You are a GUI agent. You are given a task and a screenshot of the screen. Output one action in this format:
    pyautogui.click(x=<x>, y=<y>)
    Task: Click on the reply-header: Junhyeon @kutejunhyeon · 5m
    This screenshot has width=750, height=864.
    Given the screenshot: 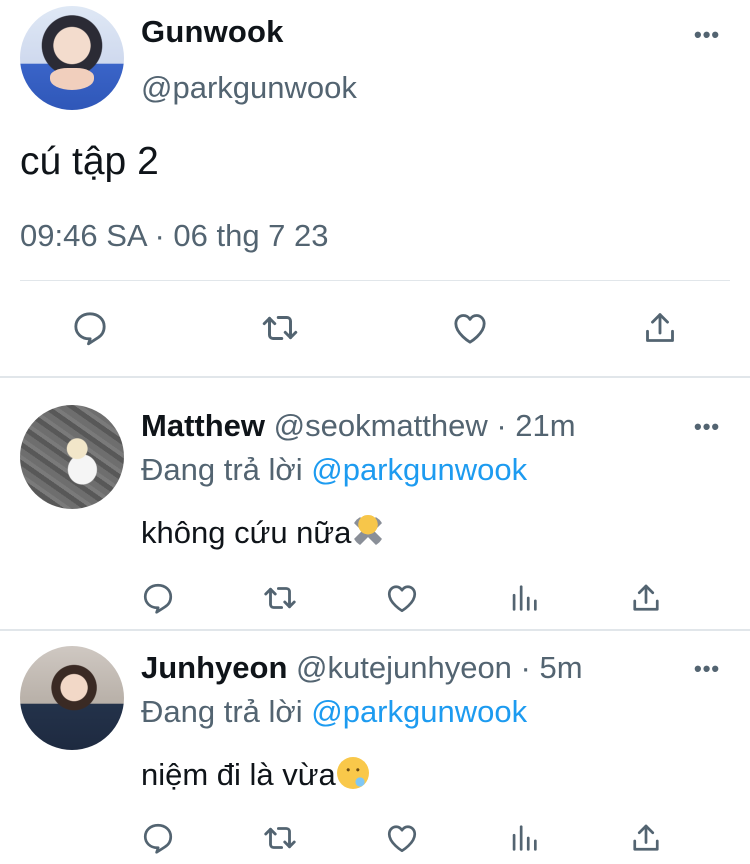 What is the action you would take?
    pyautogui.click(x=362, y=668)
    